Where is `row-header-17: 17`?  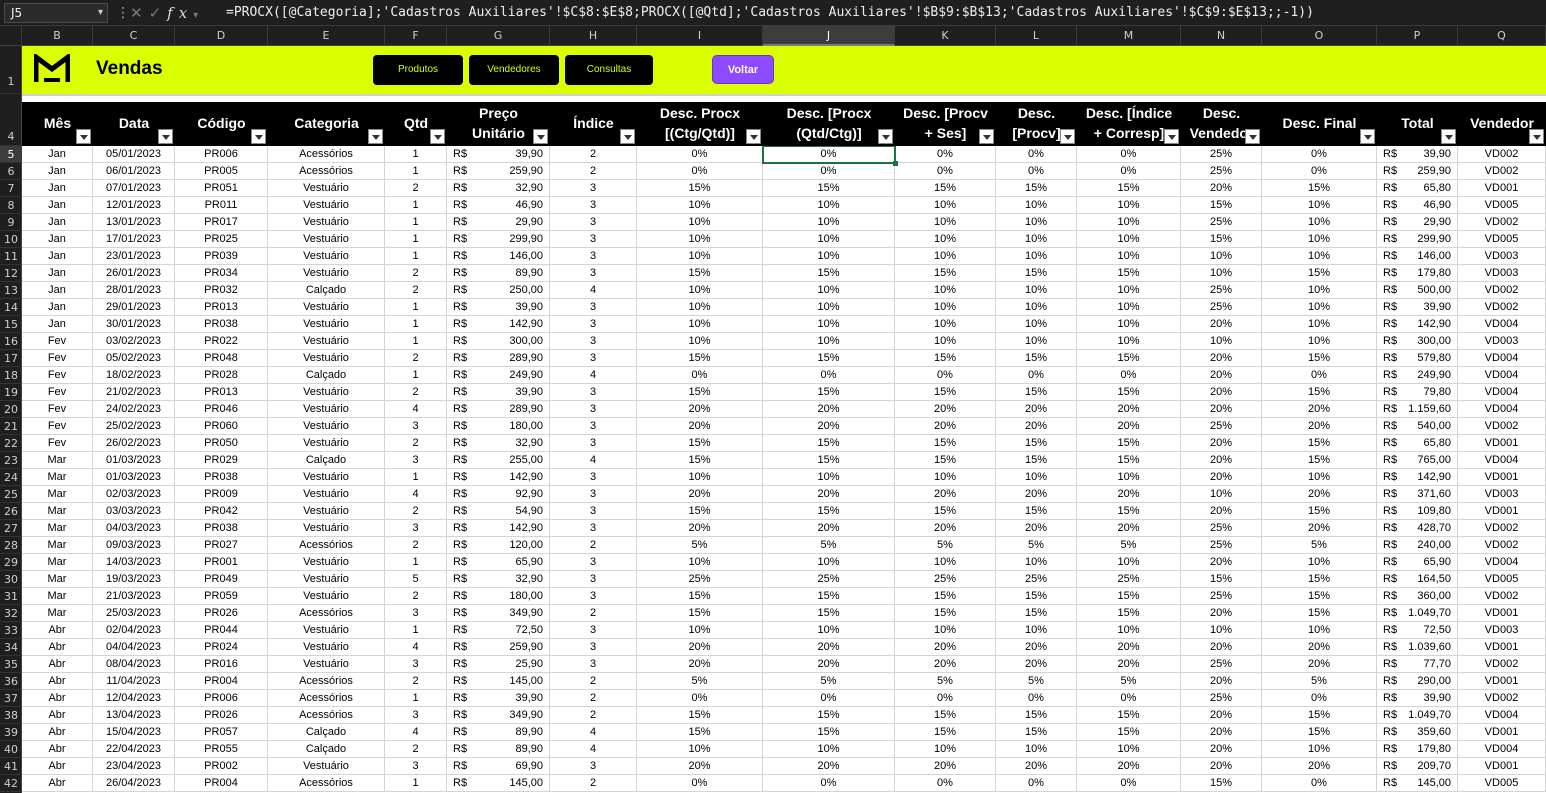 row-header-17: 17 is located at coordinates (11, 358).